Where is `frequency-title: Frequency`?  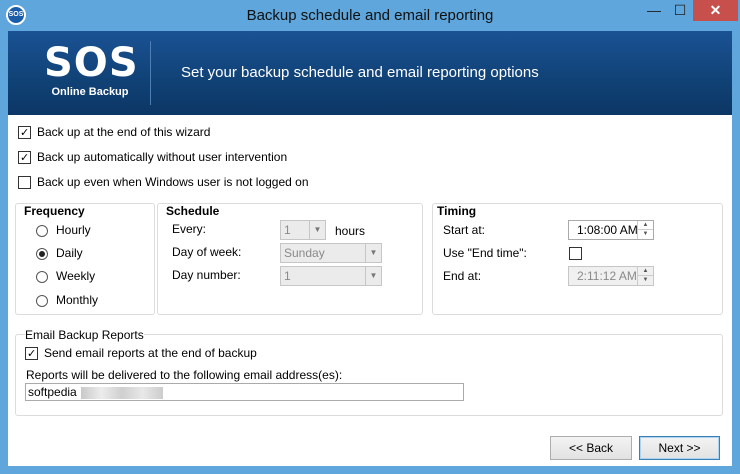
frequency-title: Frequency is located at coordinates (54, 211).